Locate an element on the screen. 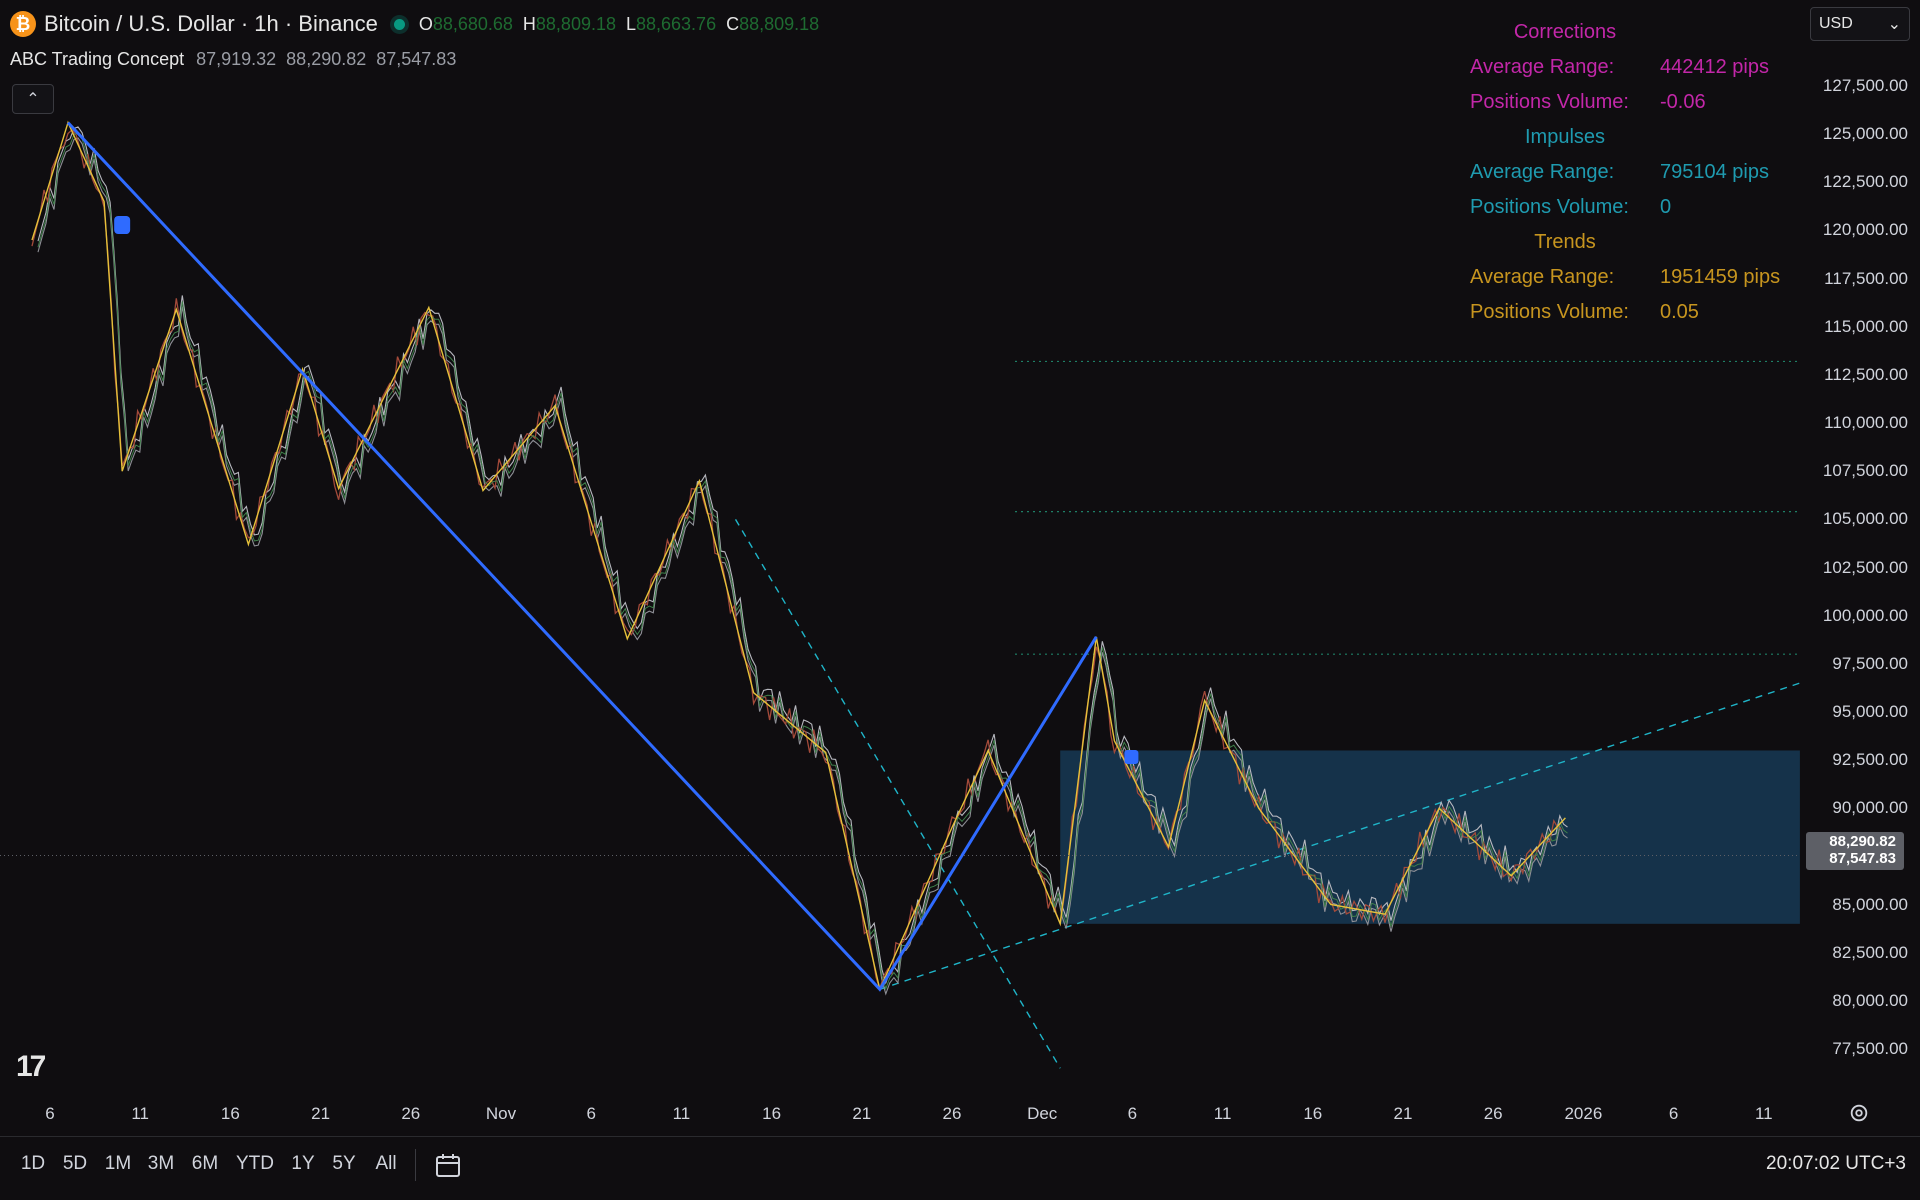  indicator-name: ABC Trading Concept is located at coordinates (97, 59).